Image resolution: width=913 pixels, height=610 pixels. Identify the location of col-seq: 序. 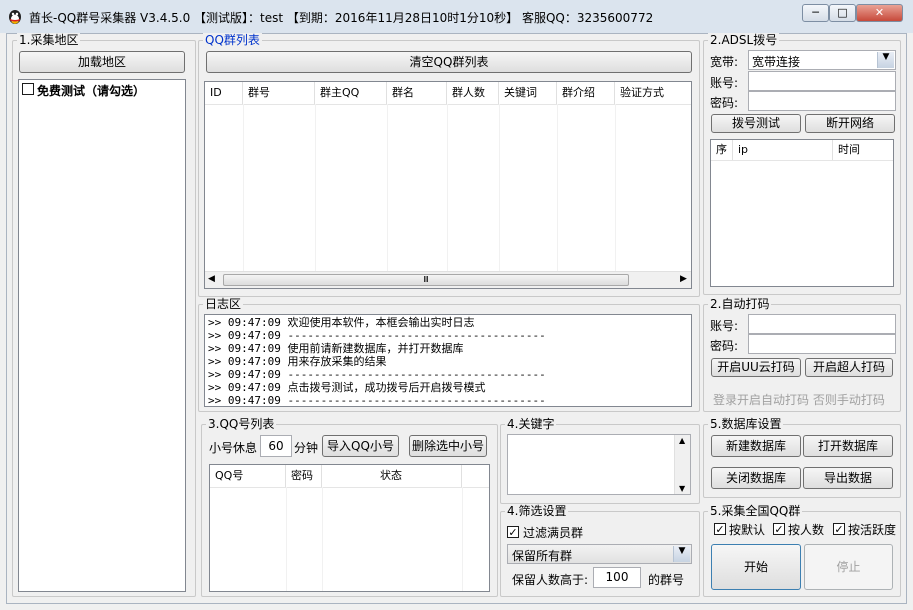
(722, 150).